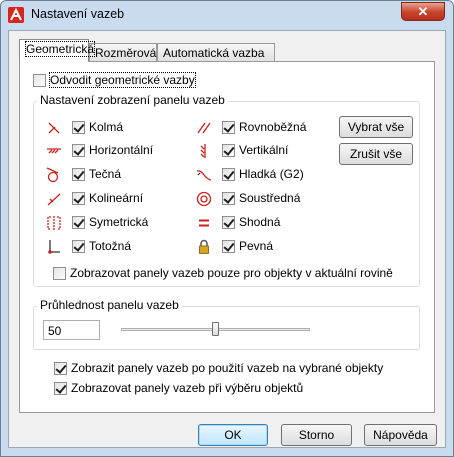  What do you see at coordinates (78, 150) in the screenshot?
I see `checkbox-horizontal` at bounding box center [78, 150].